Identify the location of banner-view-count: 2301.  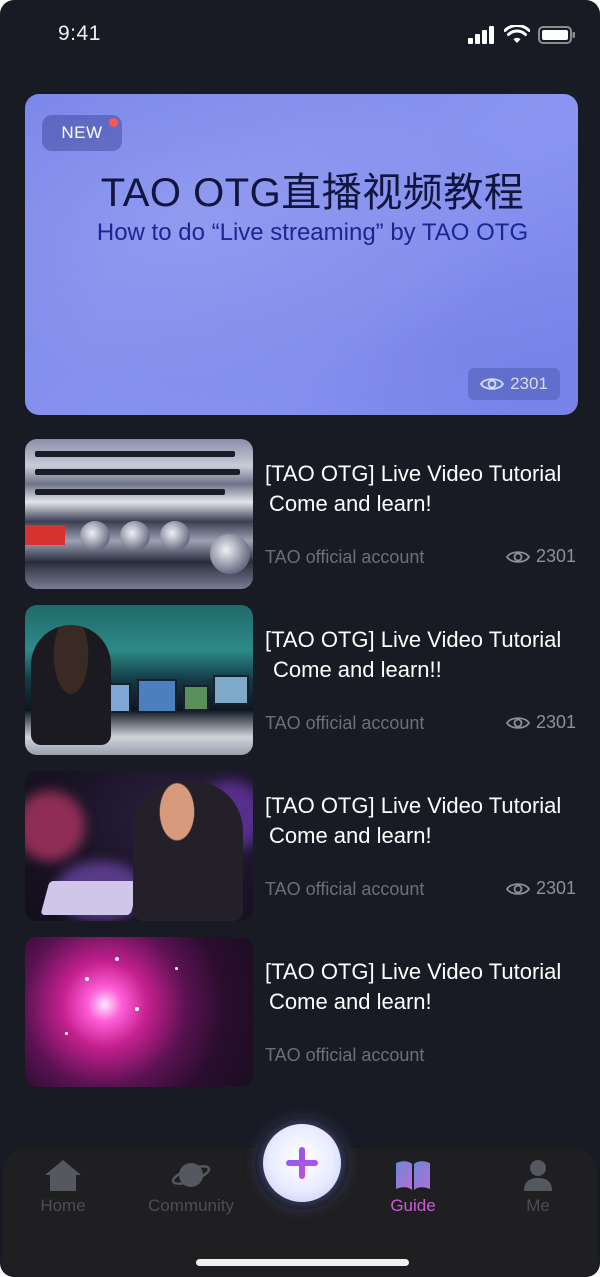
(514, 384).